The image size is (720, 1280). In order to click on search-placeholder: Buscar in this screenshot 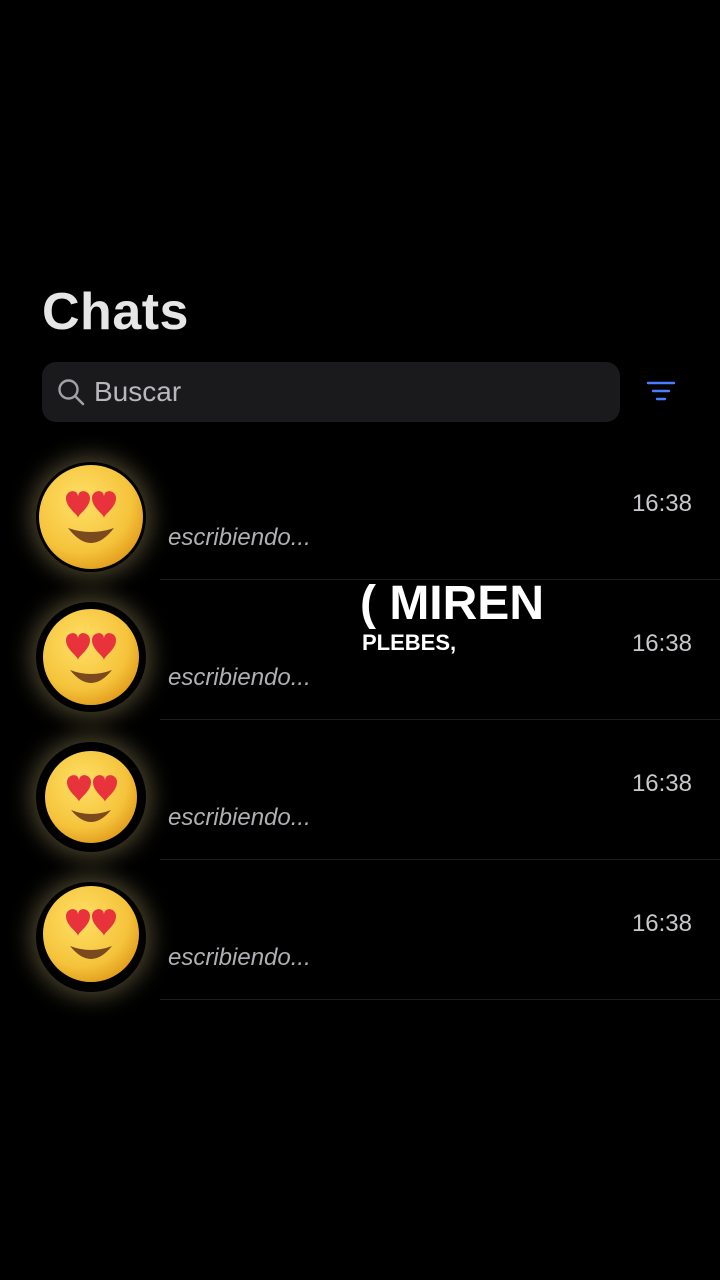, I will do `click(138, 391)`.